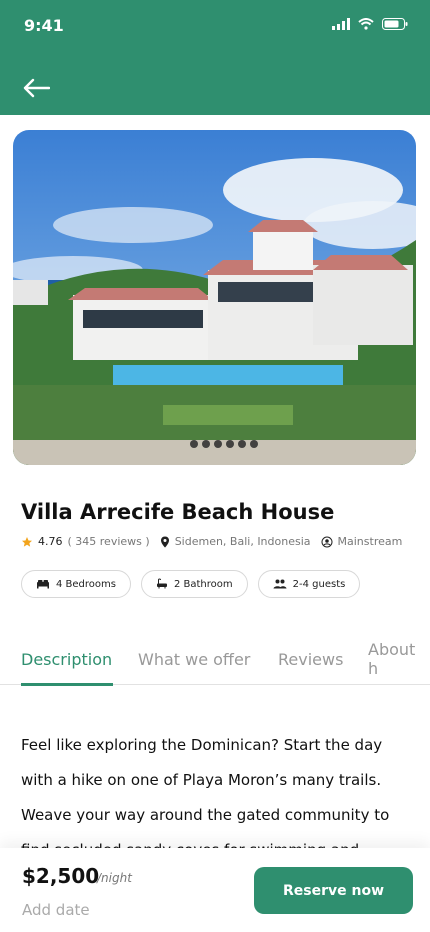 The height and width of the screenshot is (932, 430). What do you see at coordinates (319, 584) in the screenshot?
I see `chip-guests-label: 2-4 guests` at bounding box center [319, 584].